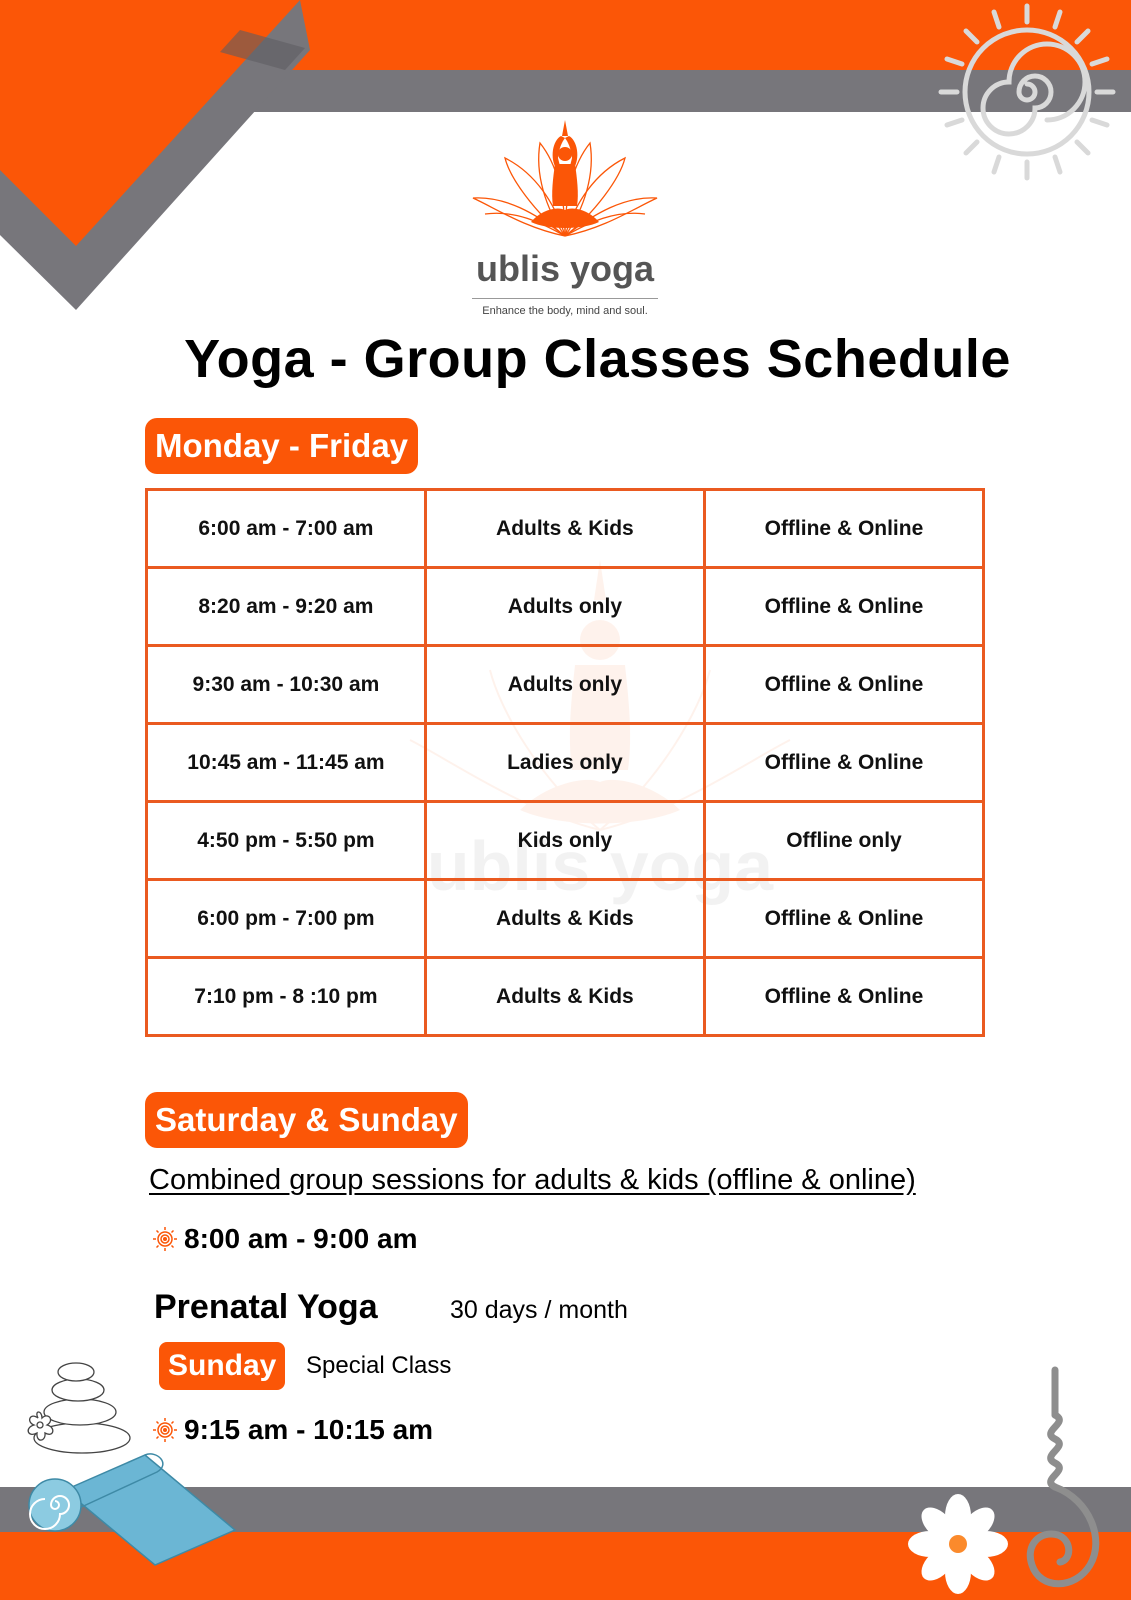 This screenshot has height=1600, width=1131. What do you see at coordinates (958, 1544) in the screenshot?
I see `daisy-flower-icon` at bounding box center [958, 1544].